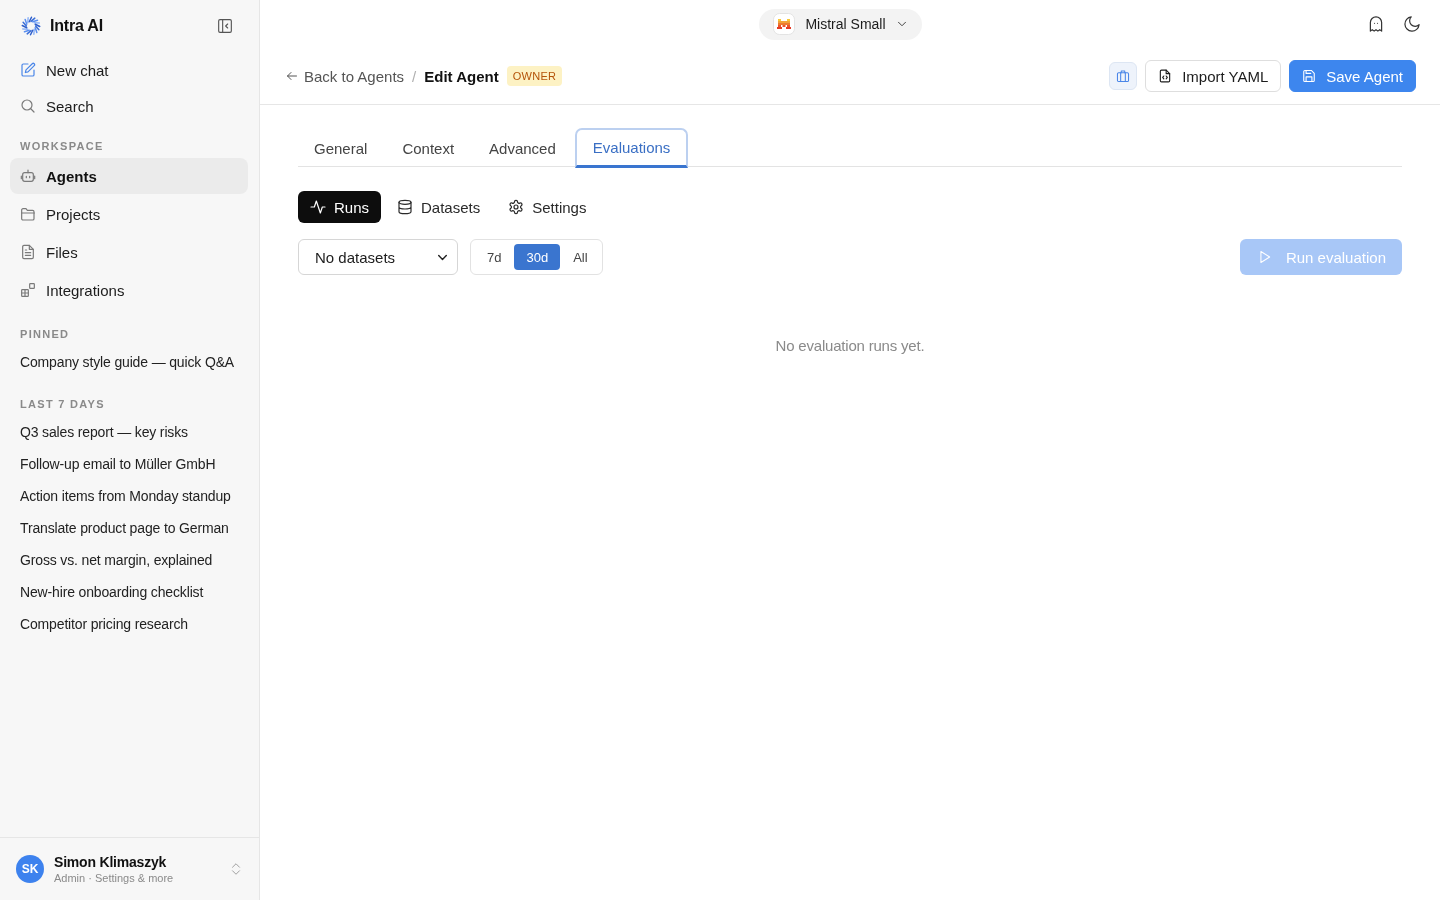  What do you see at coordinates (111, 862) in the screenshot?
I see `user-name: Simon Klimaszyk` at bounding box center [111, 862].